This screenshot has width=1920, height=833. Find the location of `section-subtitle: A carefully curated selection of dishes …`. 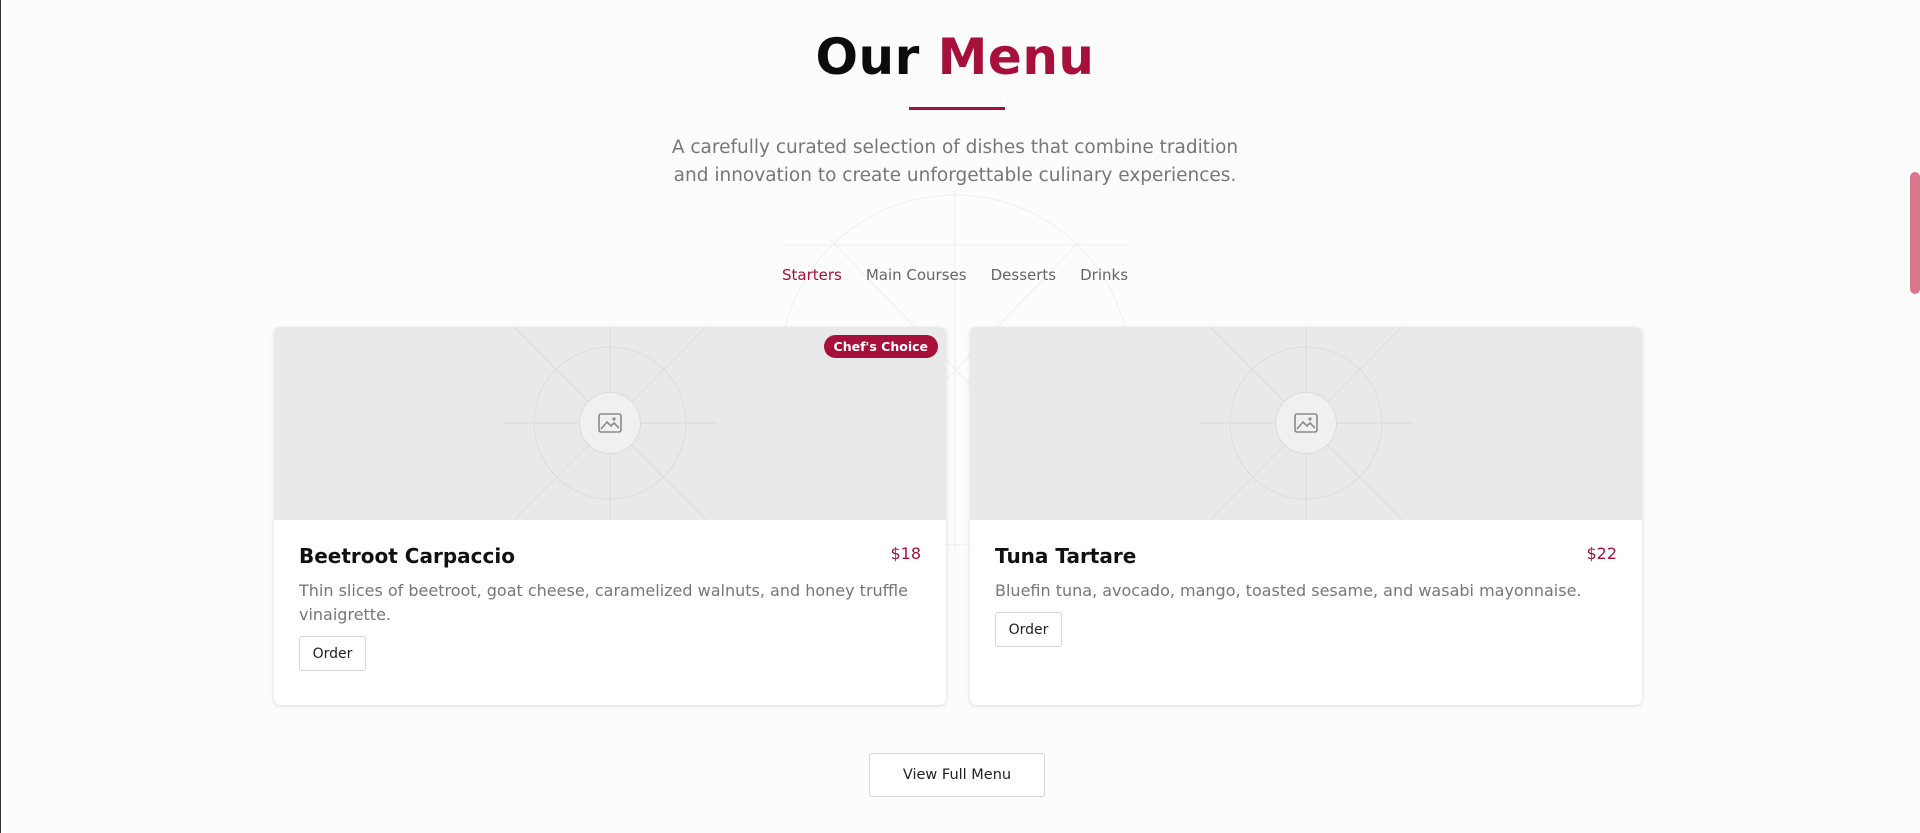

section-subtitle: A carefully curated selection of dishes … is located at coordinates (955, 161).